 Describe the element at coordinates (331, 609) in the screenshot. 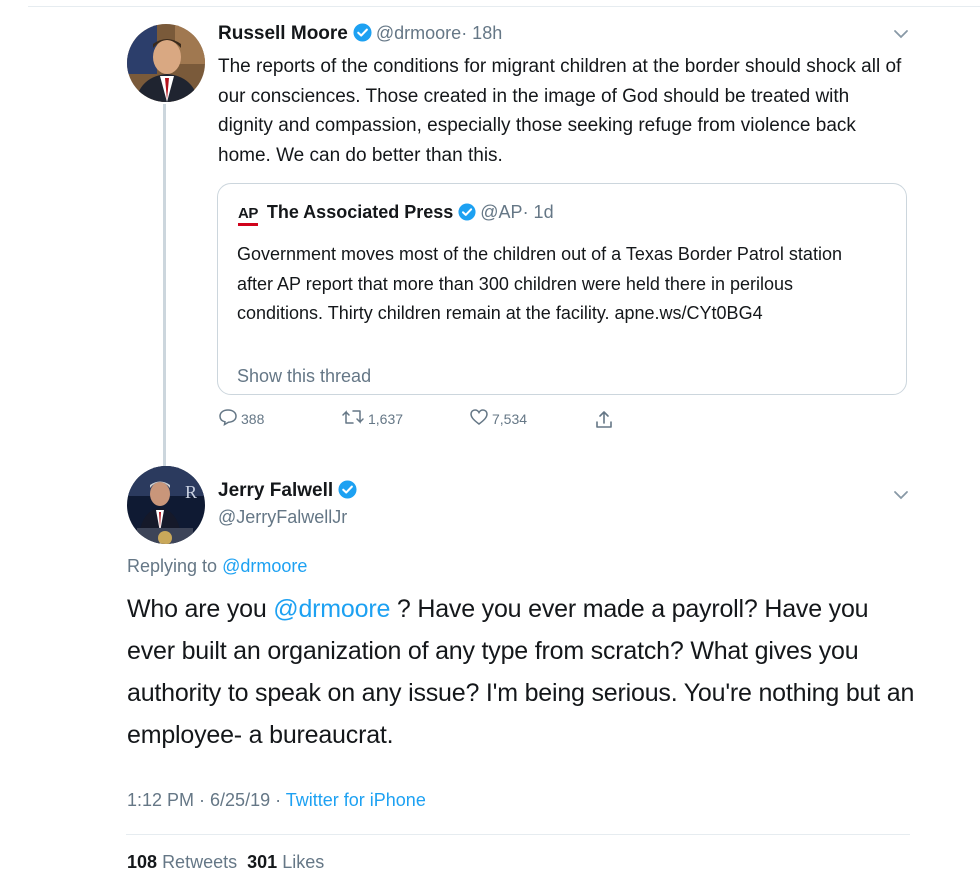

I see `mention-link: @drmoore` at that location.